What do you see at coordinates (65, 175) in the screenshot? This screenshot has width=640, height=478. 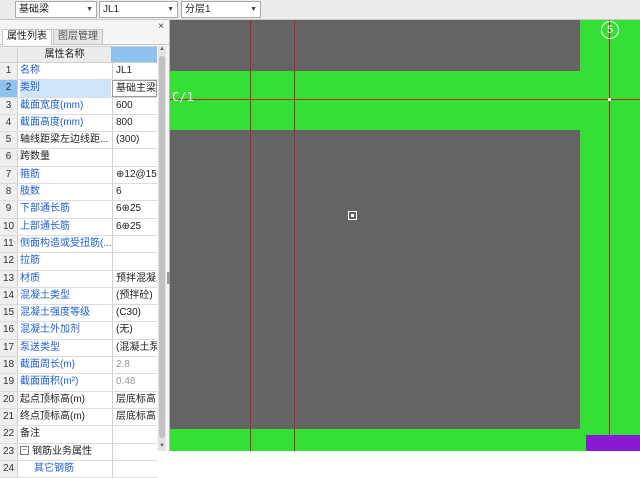 I see `property-name: 箍筋` at bounding box center [65, 175].